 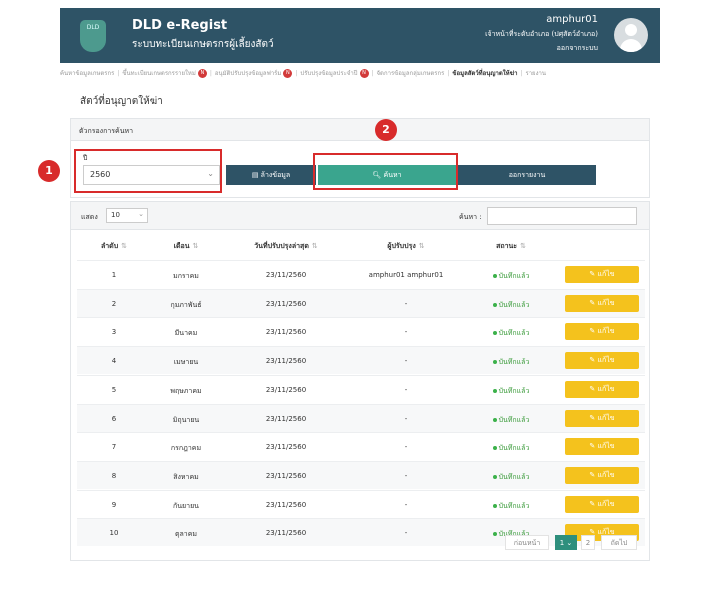 I want to click on cell-editor: amphur01 amphur01, so click(x=406, y=275).